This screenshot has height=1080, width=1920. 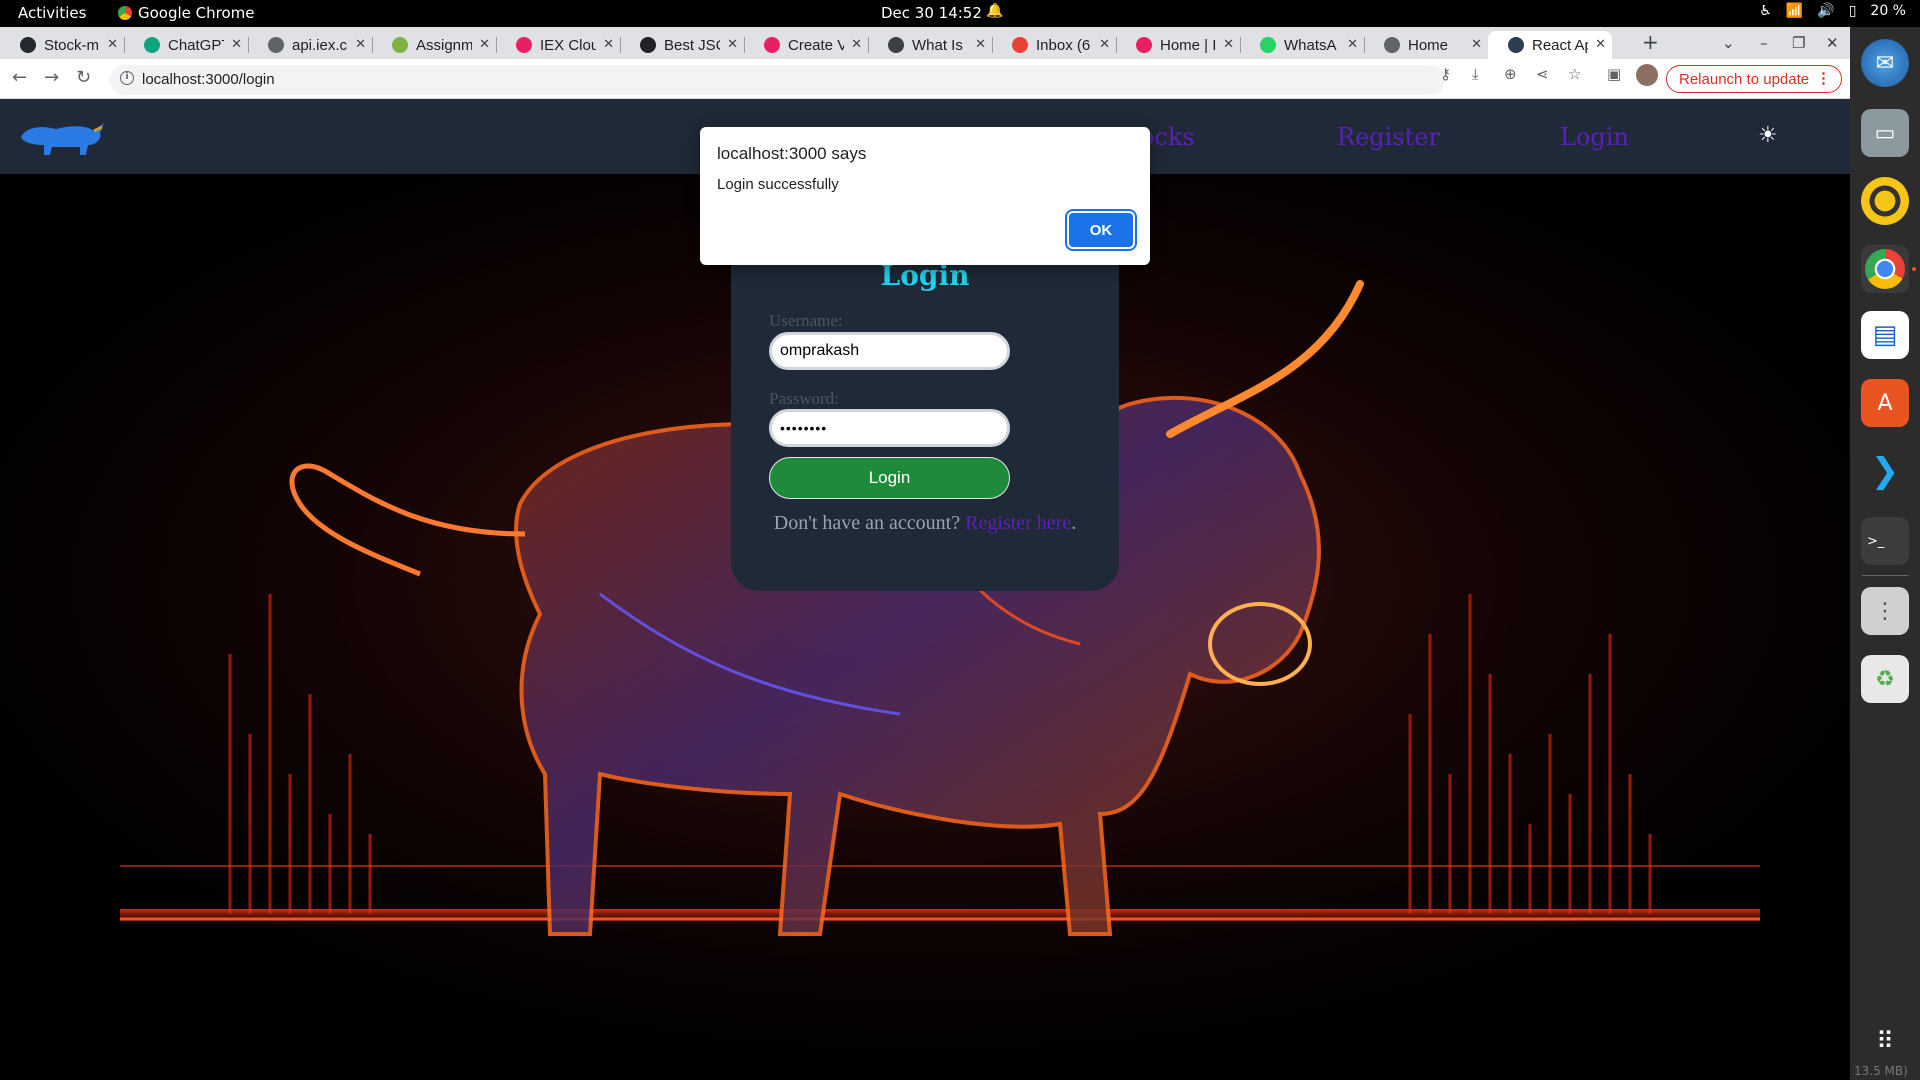 I want to click on forward-button: →, so click(x=51, y=77).